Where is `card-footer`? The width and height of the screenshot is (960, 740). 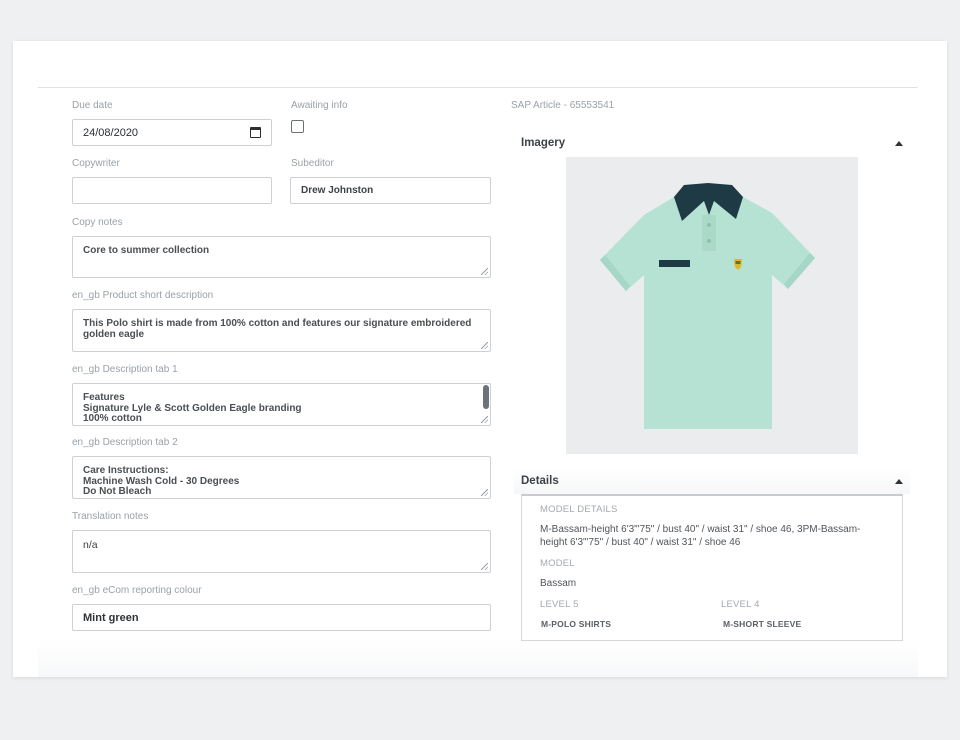
card-footer is located at coordinates (478, 658).